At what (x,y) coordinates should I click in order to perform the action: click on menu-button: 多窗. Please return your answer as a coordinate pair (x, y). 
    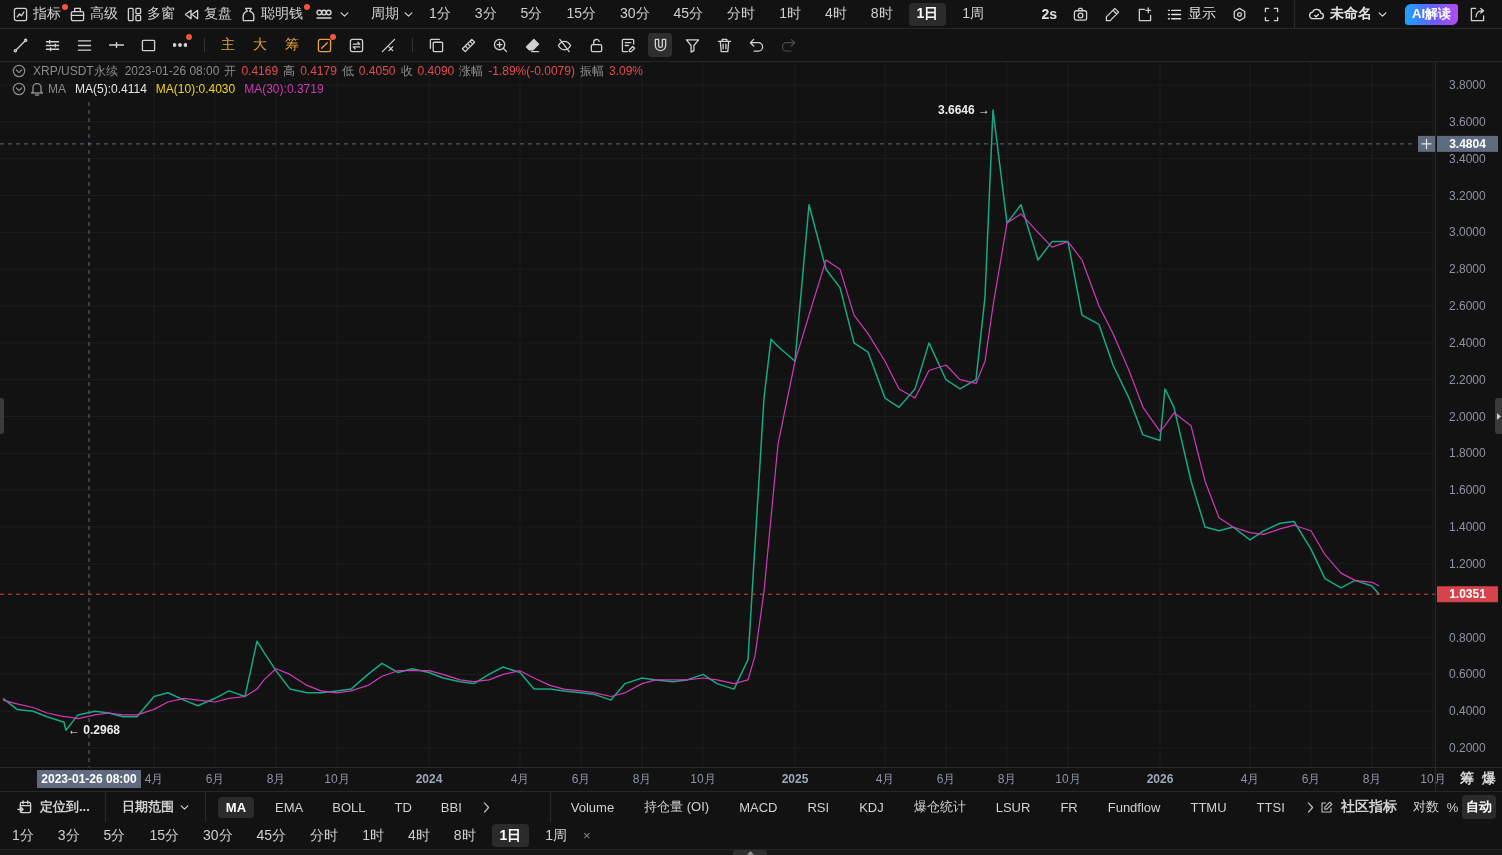
    Looking at the image, I should click on (153, 14).